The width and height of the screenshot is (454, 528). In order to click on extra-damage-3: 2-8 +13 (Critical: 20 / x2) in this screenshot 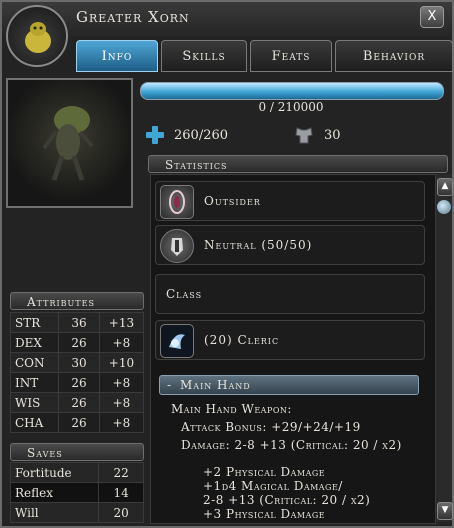, I will do `click(287, 500)`.